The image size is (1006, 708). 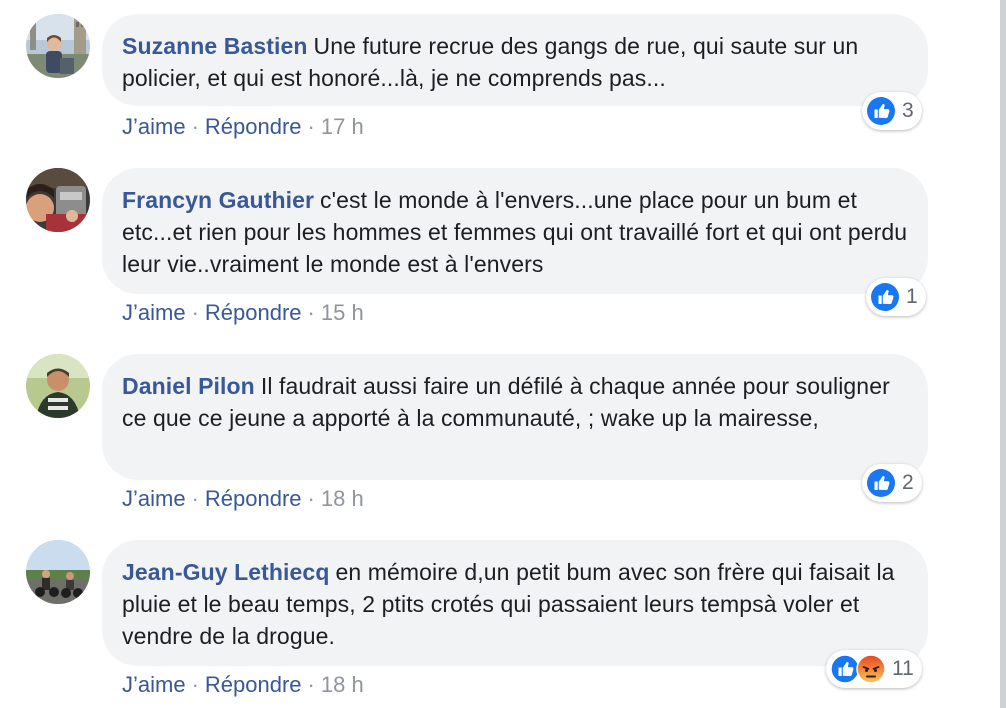 I want to click on scrollbar-track, so click(x=1003, y=354).